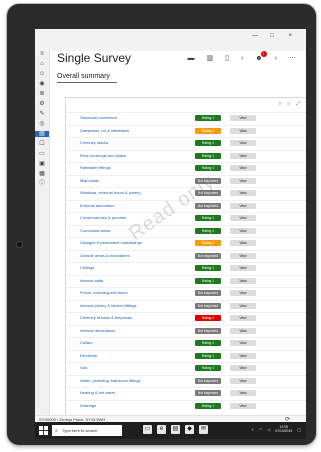 The width and height of the screenshot is (321, 452). I want to click on notifications-icon: ▢, so click(299, 429).